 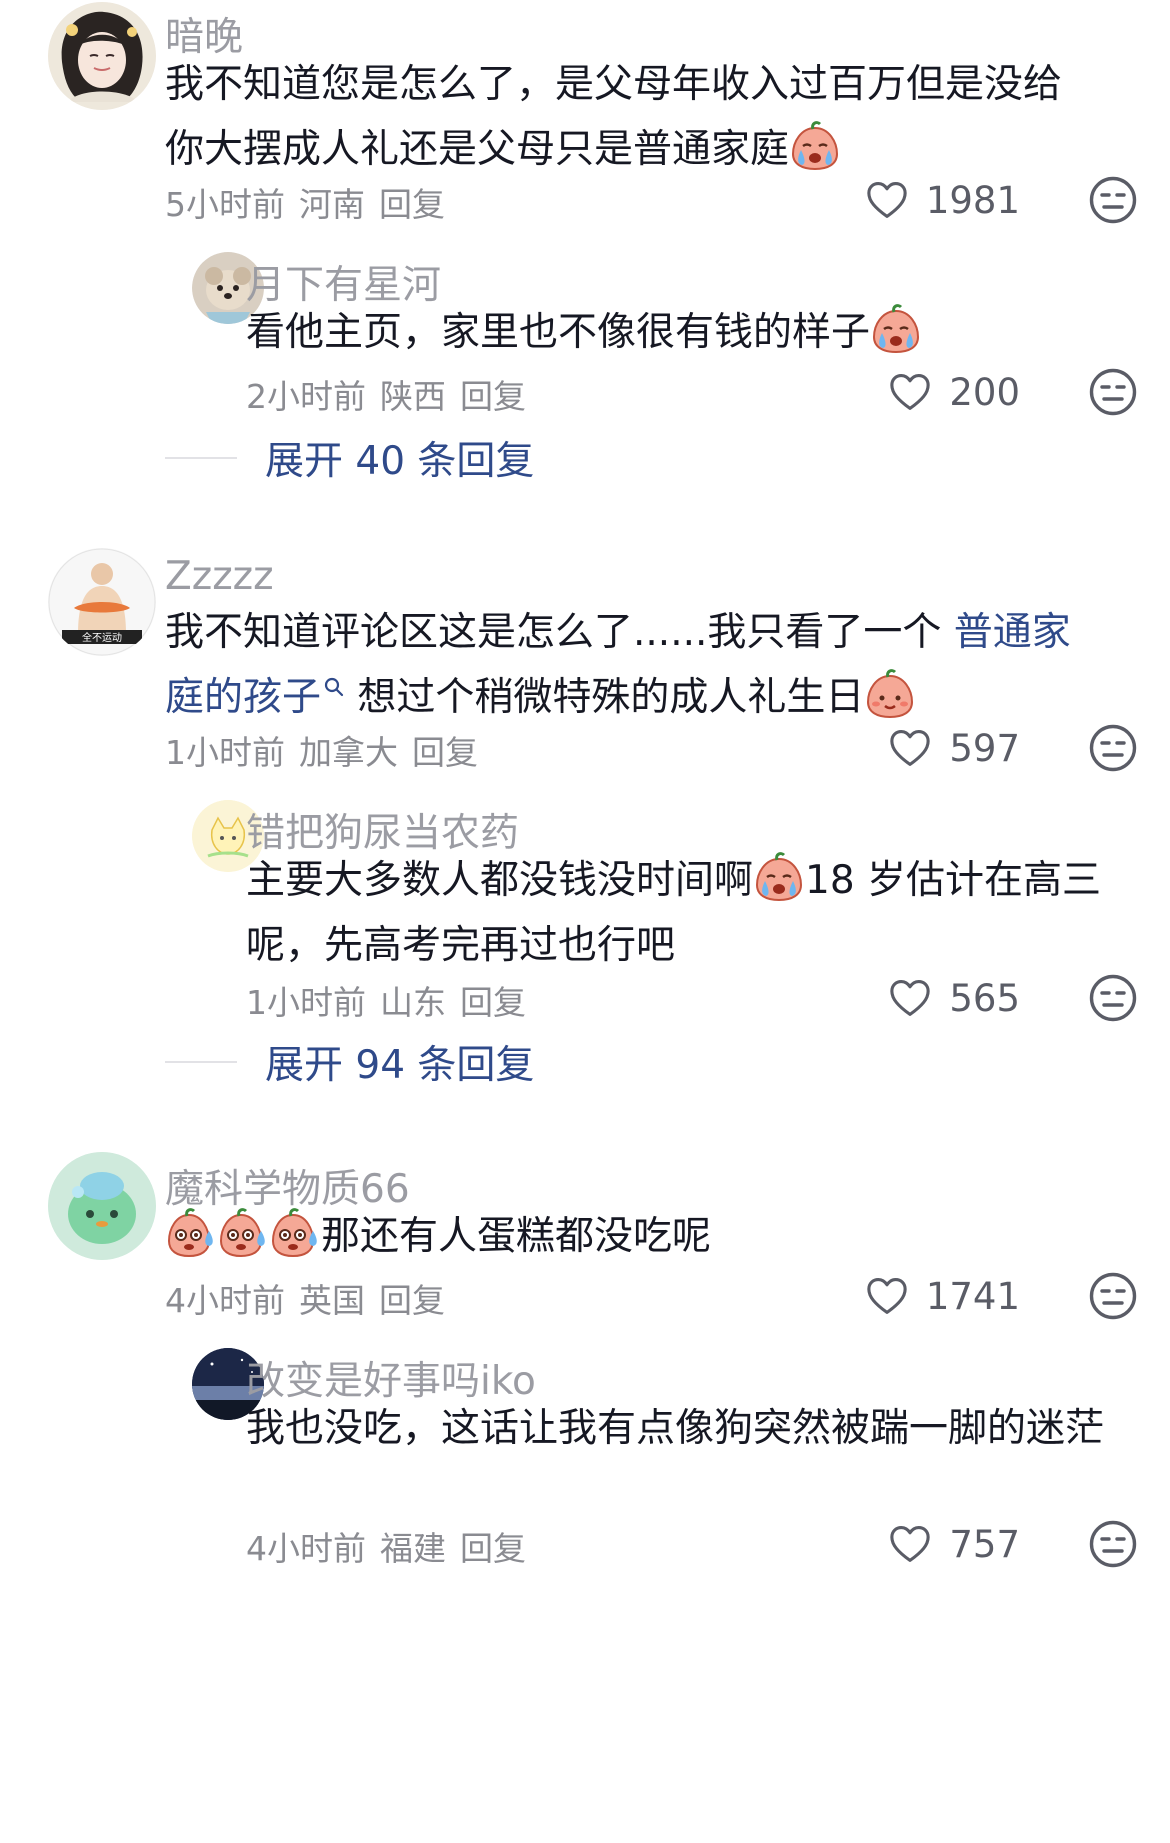 I want to click on reply-text-part: 主要大多数人都没钱没时间啊, so click(x=500, y=880).